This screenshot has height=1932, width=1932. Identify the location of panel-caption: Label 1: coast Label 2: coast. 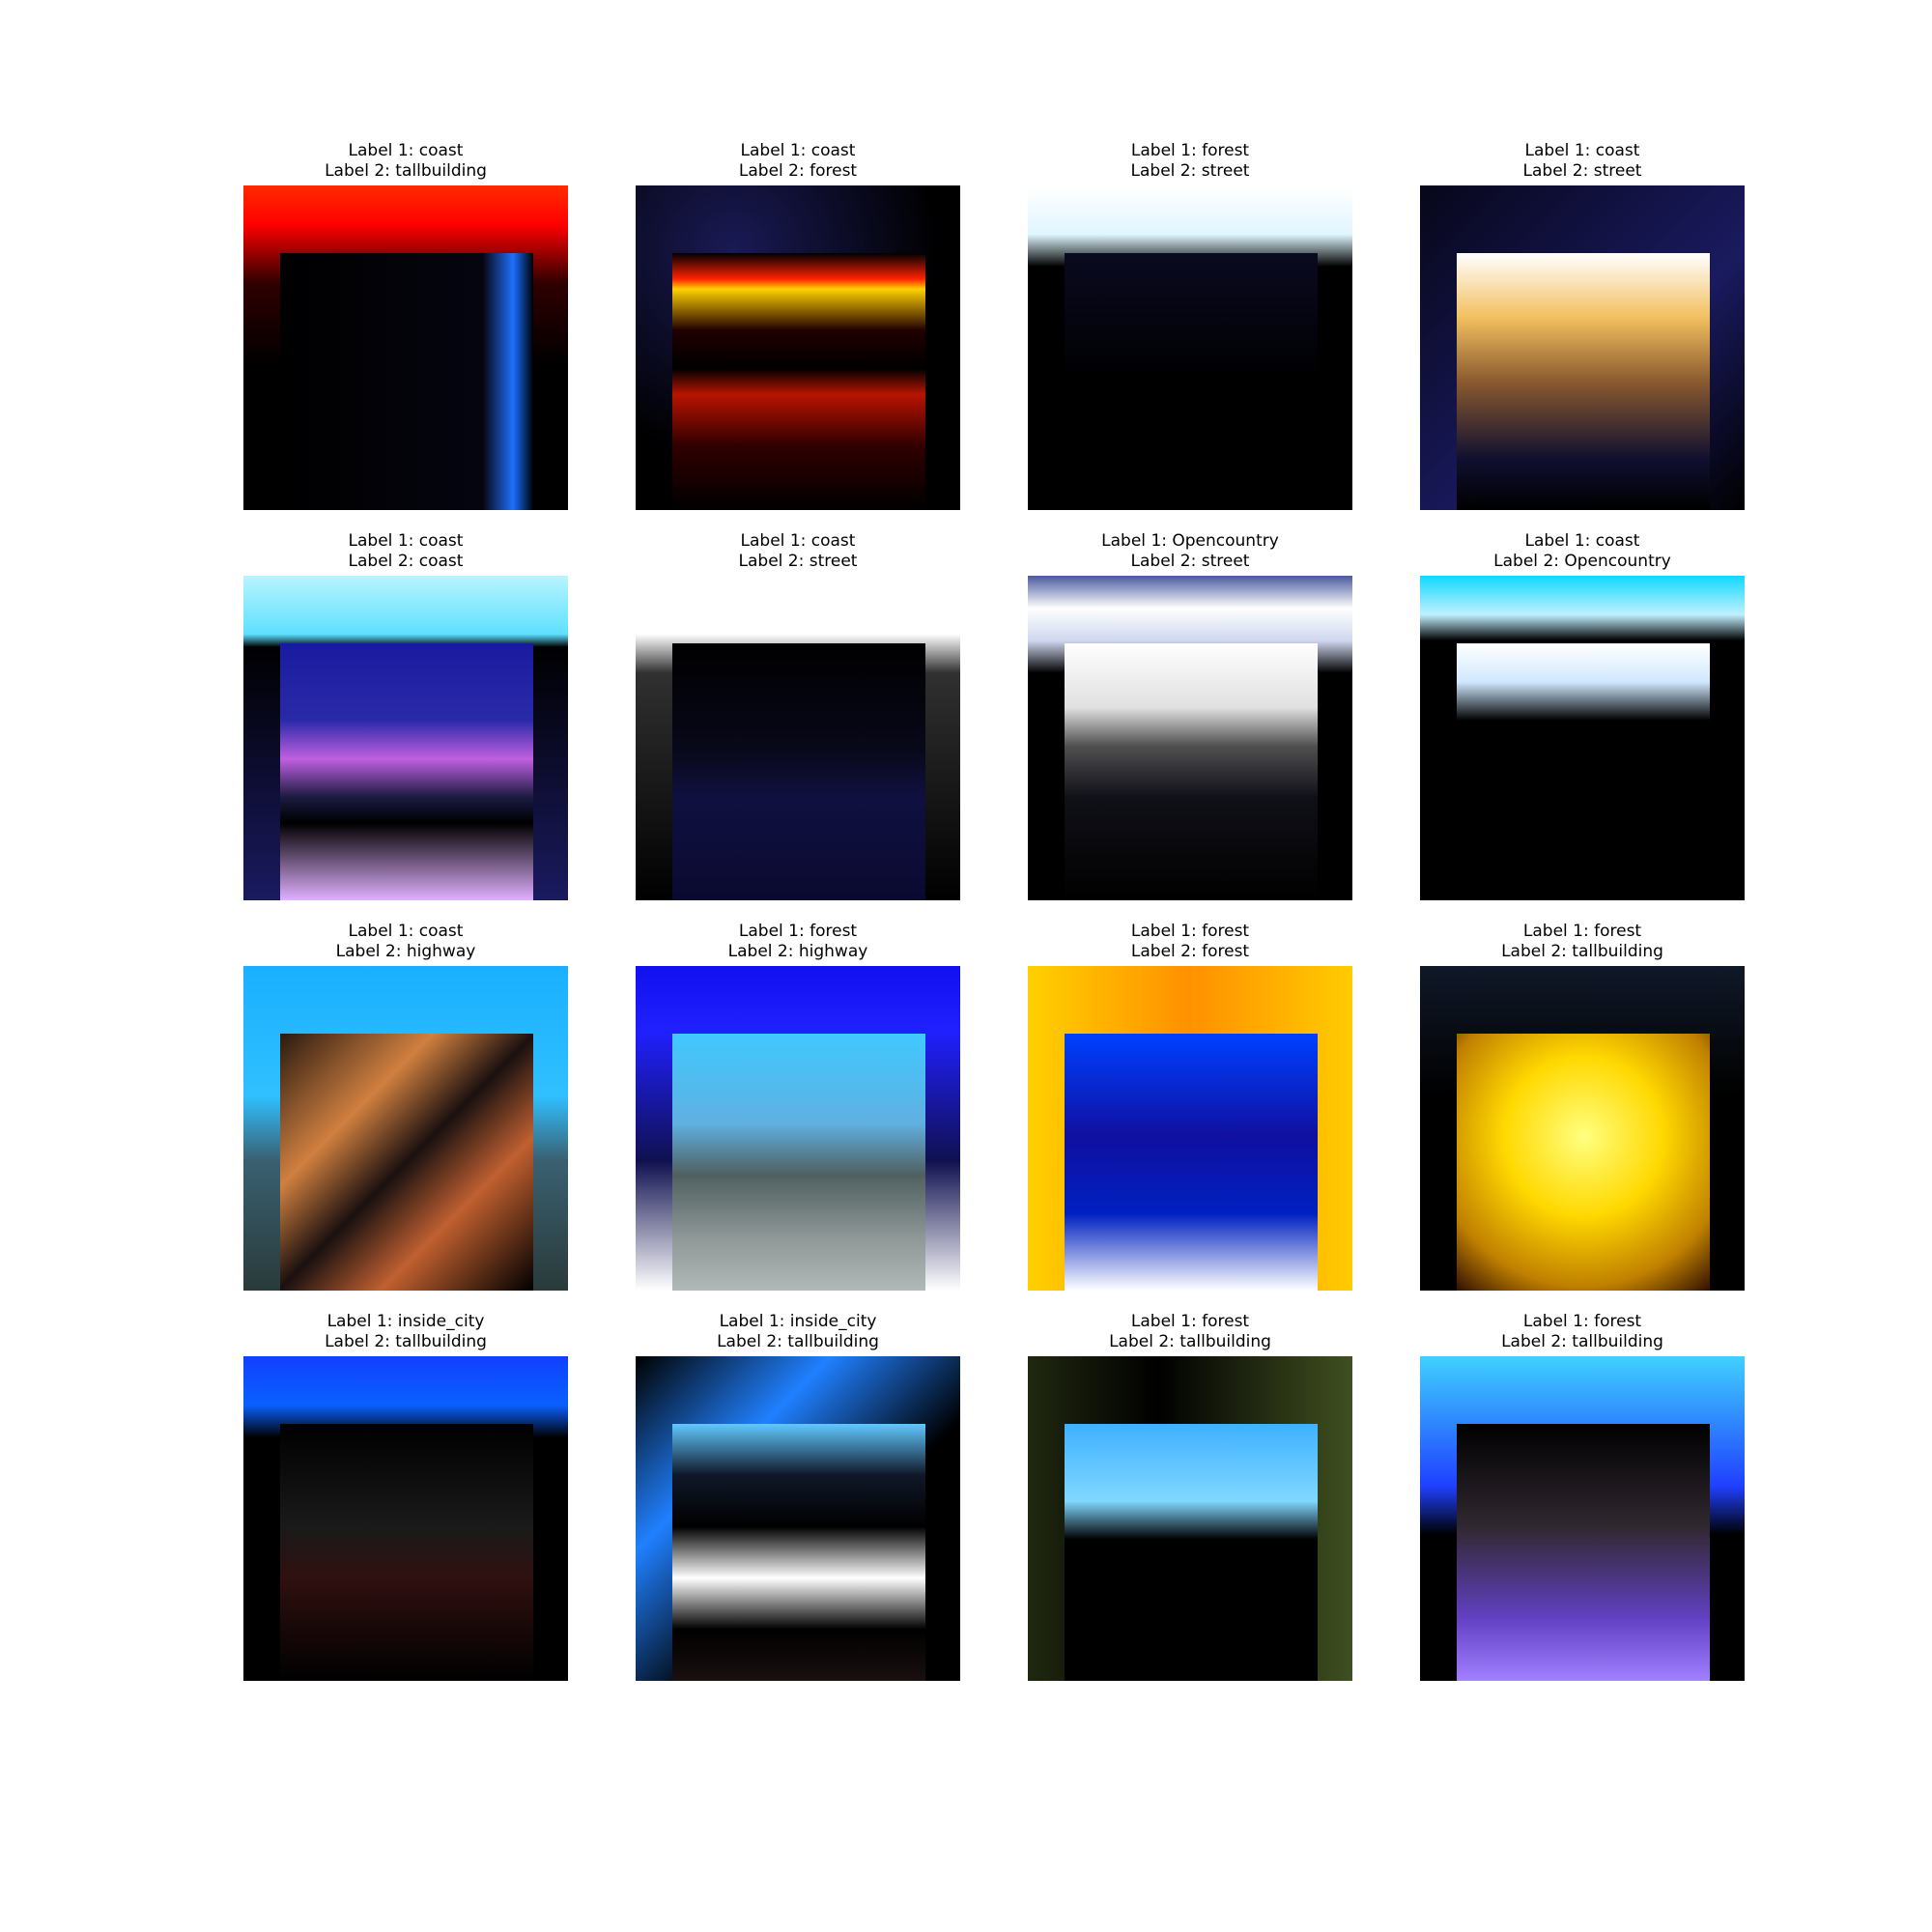
(406, 552).